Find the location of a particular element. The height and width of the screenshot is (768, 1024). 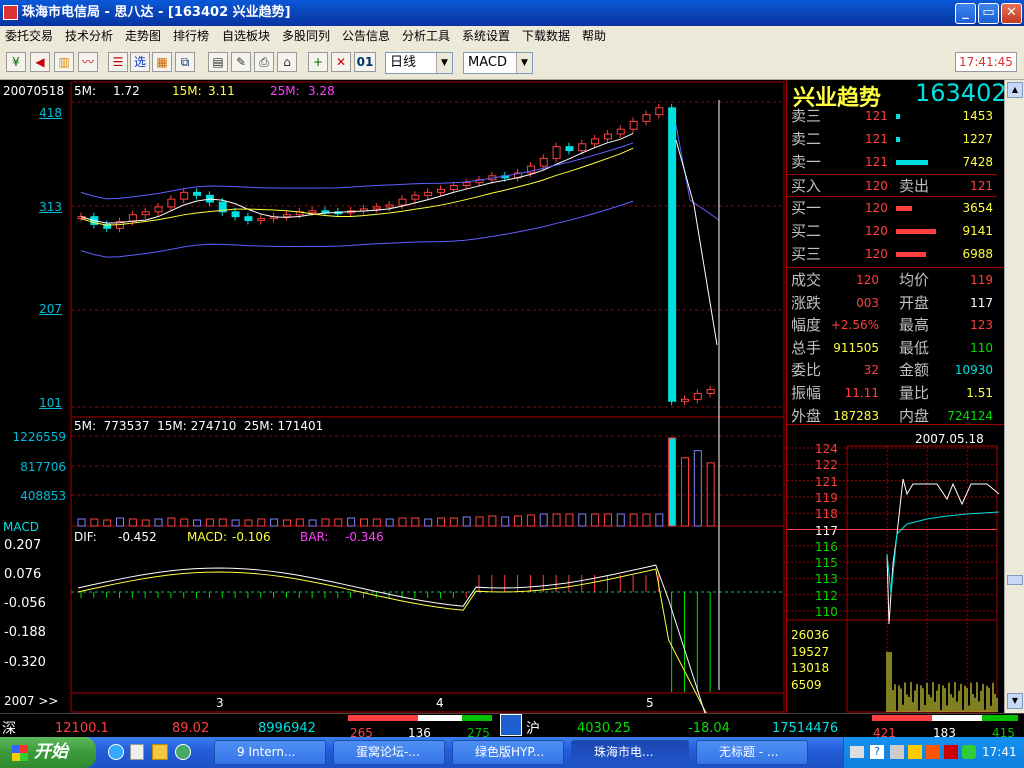

media-icon is located at coordinates (183, 752).